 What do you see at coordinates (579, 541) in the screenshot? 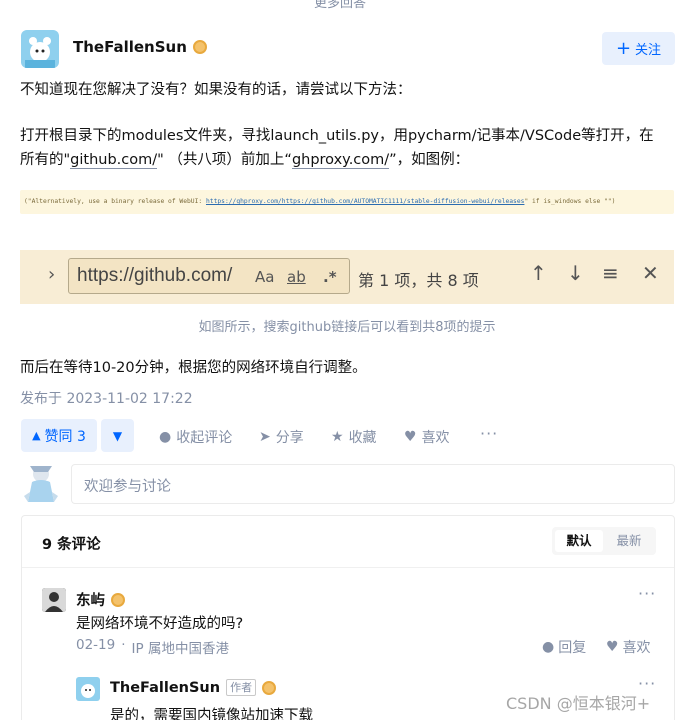
I see `sort-default-button: 默认` at bounding box center [579, 541].